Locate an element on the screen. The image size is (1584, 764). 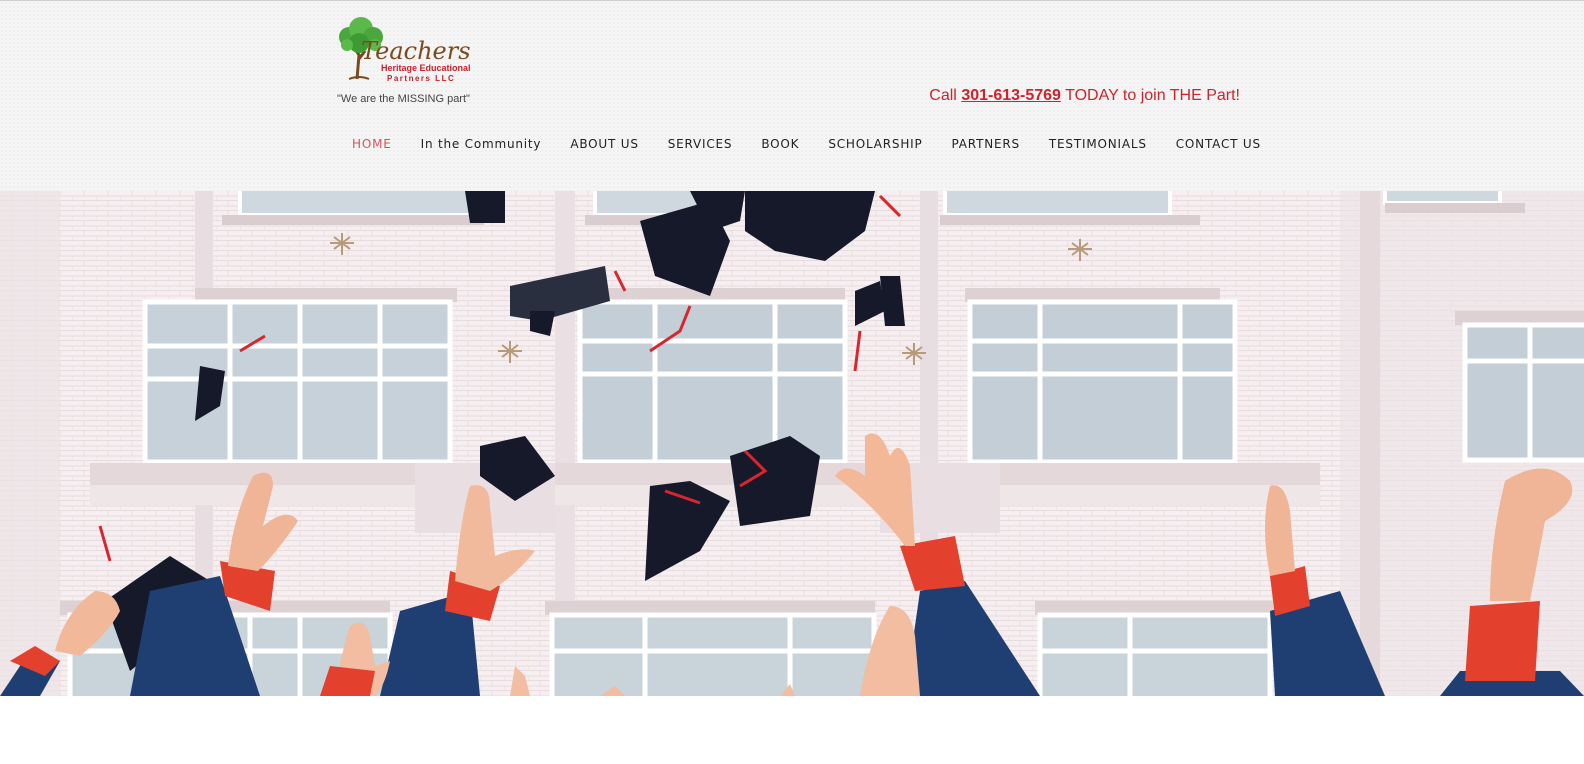
tagline: "We are the MISSING part" is located at coordinates (403, 99).